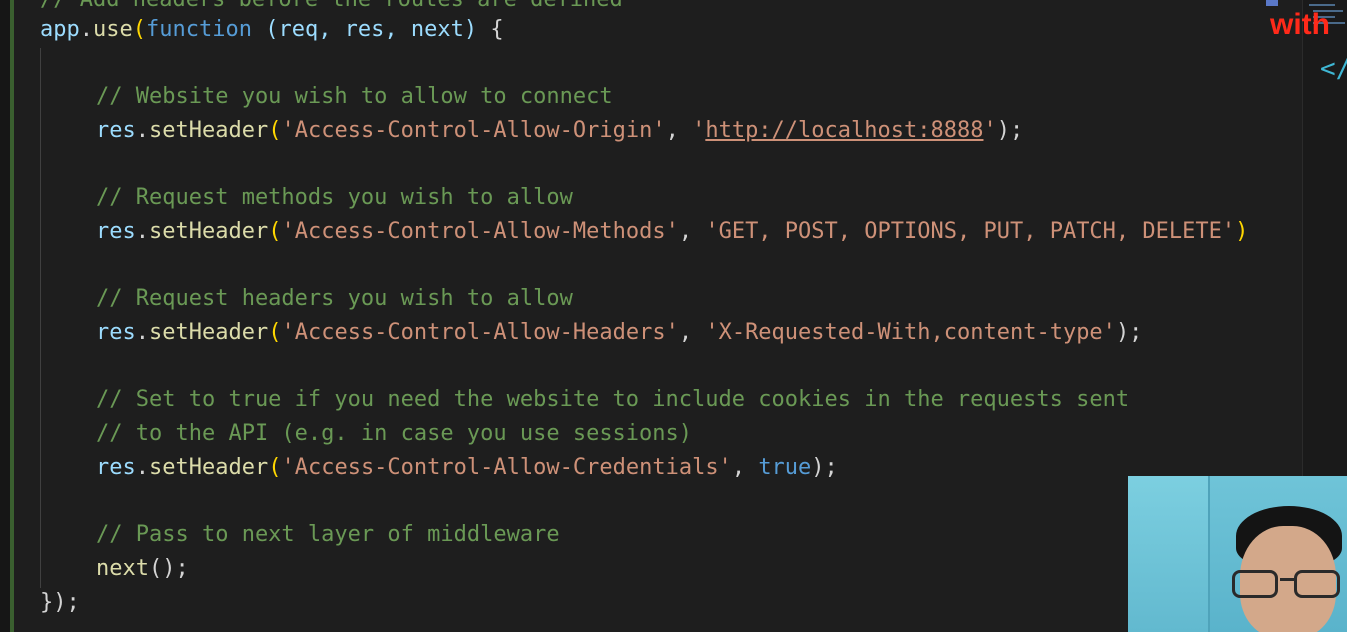 This screenshot has width=1347, height=632. What do you see at coordinates (480, 332) in the screenshot?
I see `token-string: 'Access-Control-Allow-Headers'` at bounding box center [480, 332].